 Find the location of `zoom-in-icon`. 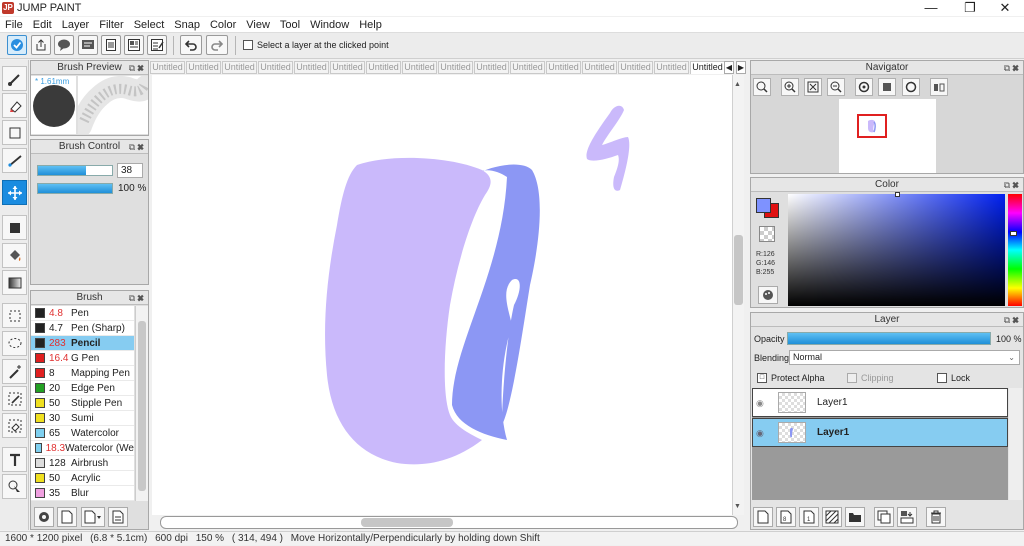

zoom-in-icon is located at coordinates (790, 87).